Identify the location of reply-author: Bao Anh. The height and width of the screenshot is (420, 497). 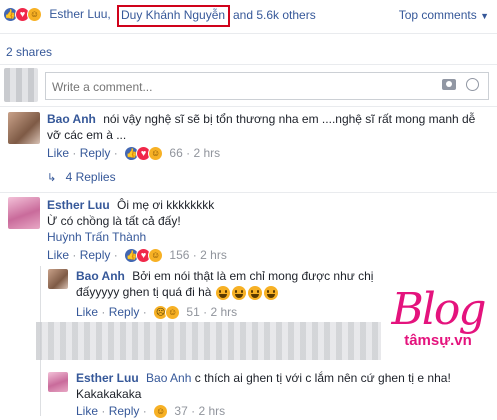
(100, 276).